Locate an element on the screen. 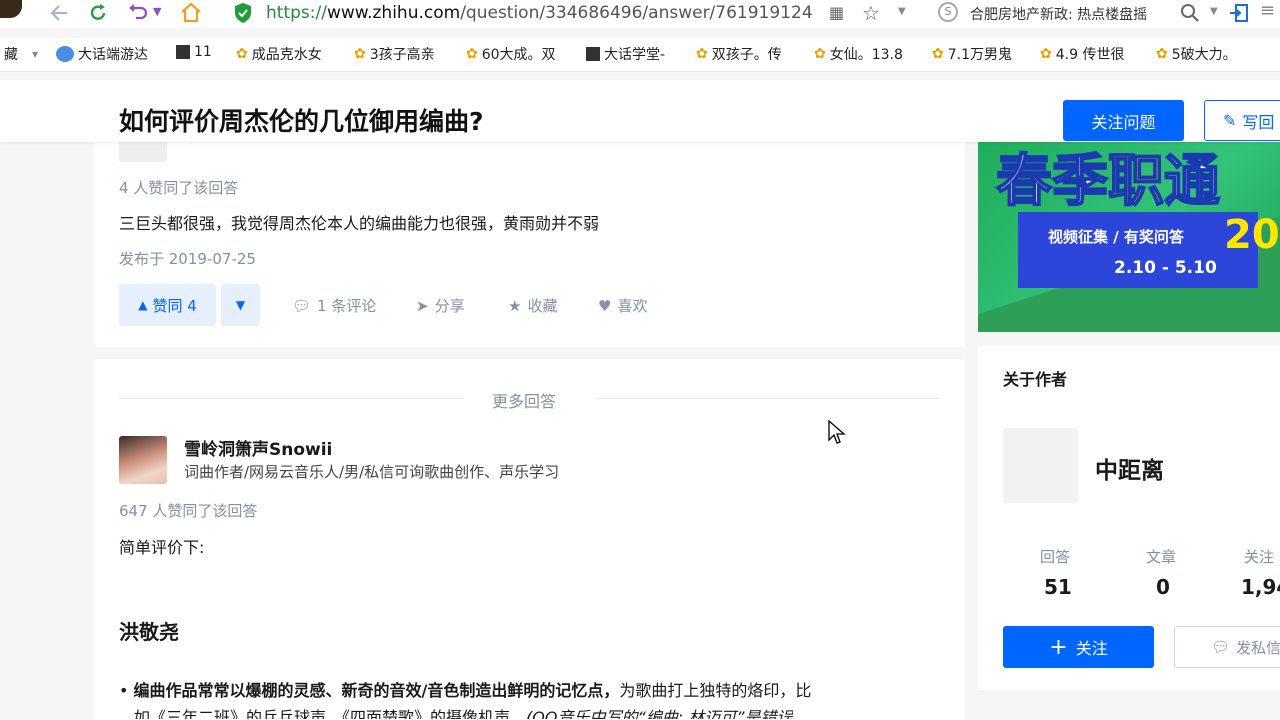 This screenshot has height=720, width=1280. author-bio: 词曲作者/网易云音乐人/男/私信可询歌曲创作、声乐学习 is located at coordinates (372, 472).